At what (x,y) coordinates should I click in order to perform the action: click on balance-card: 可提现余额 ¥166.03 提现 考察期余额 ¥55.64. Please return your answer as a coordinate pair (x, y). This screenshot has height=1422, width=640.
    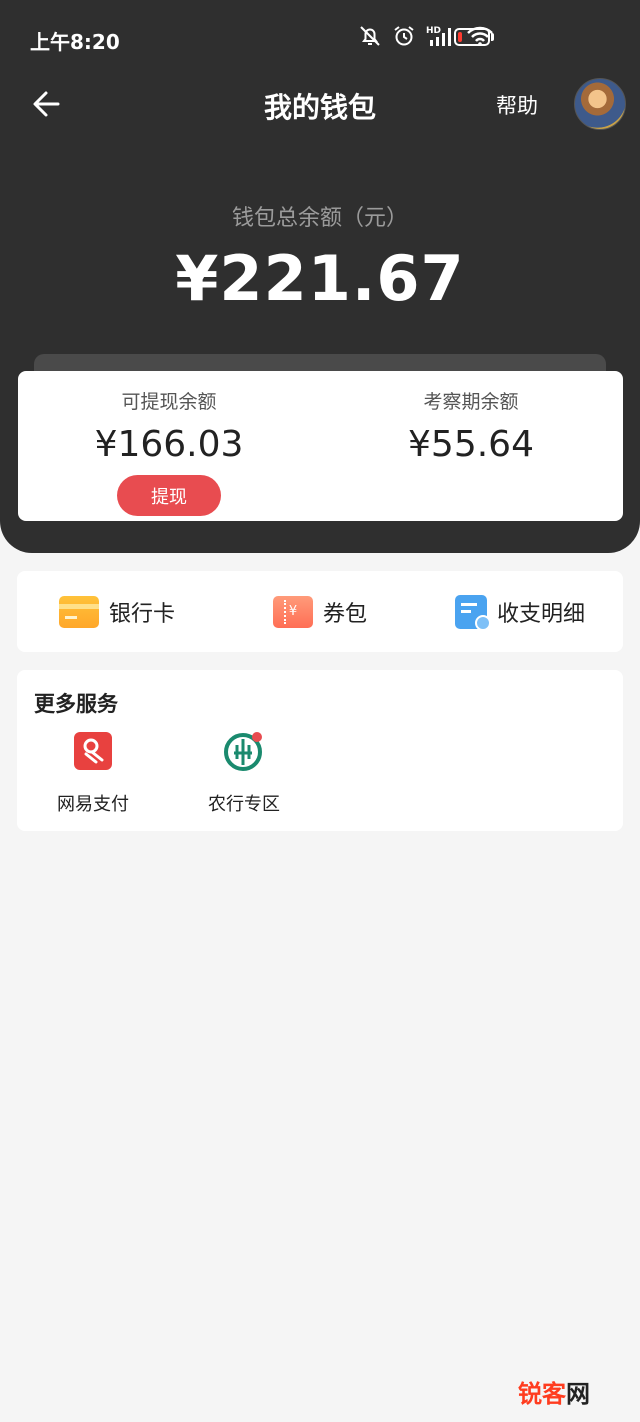
    Looking at the image, I should click on (320, 446).